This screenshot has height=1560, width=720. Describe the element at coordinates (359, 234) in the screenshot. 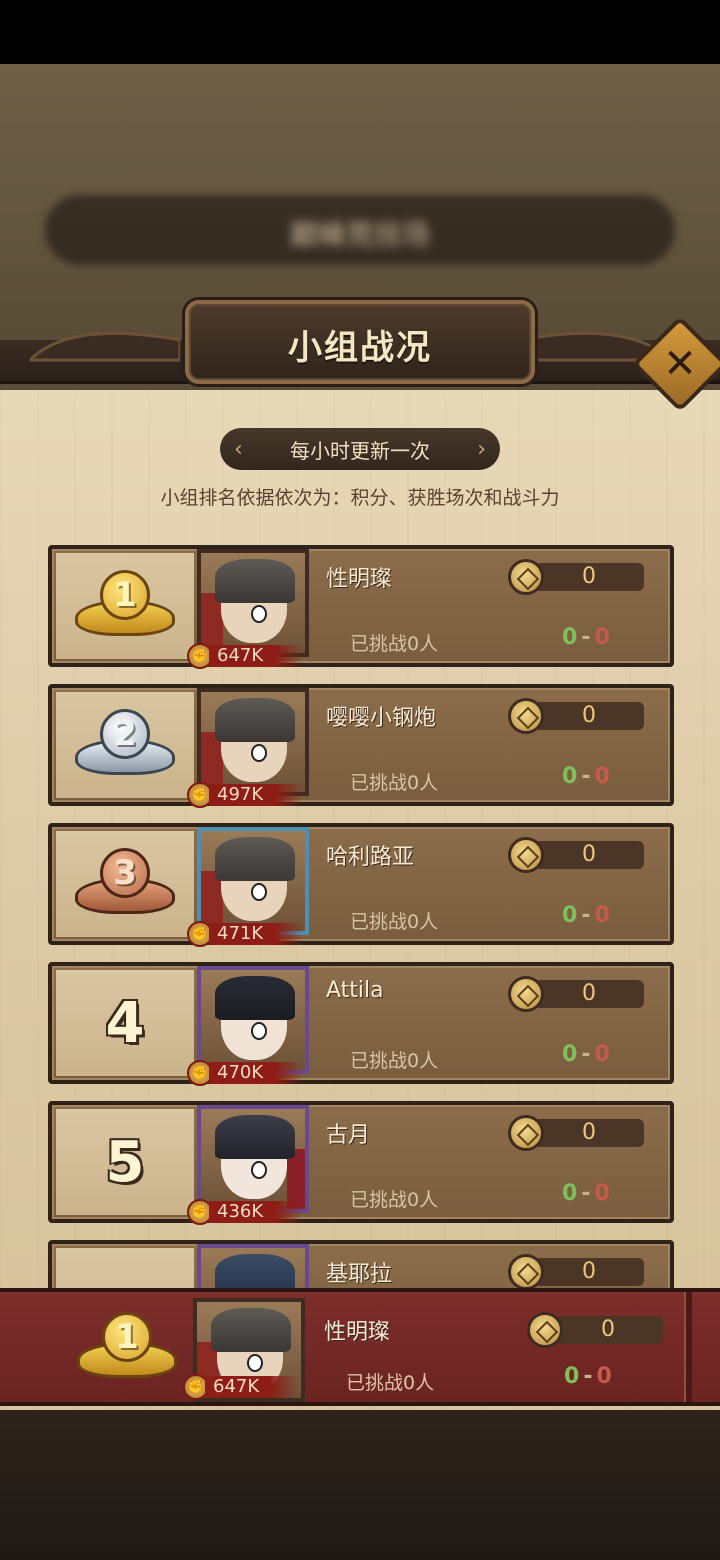

I see `background-title: 巅峰竞技场` at that location.